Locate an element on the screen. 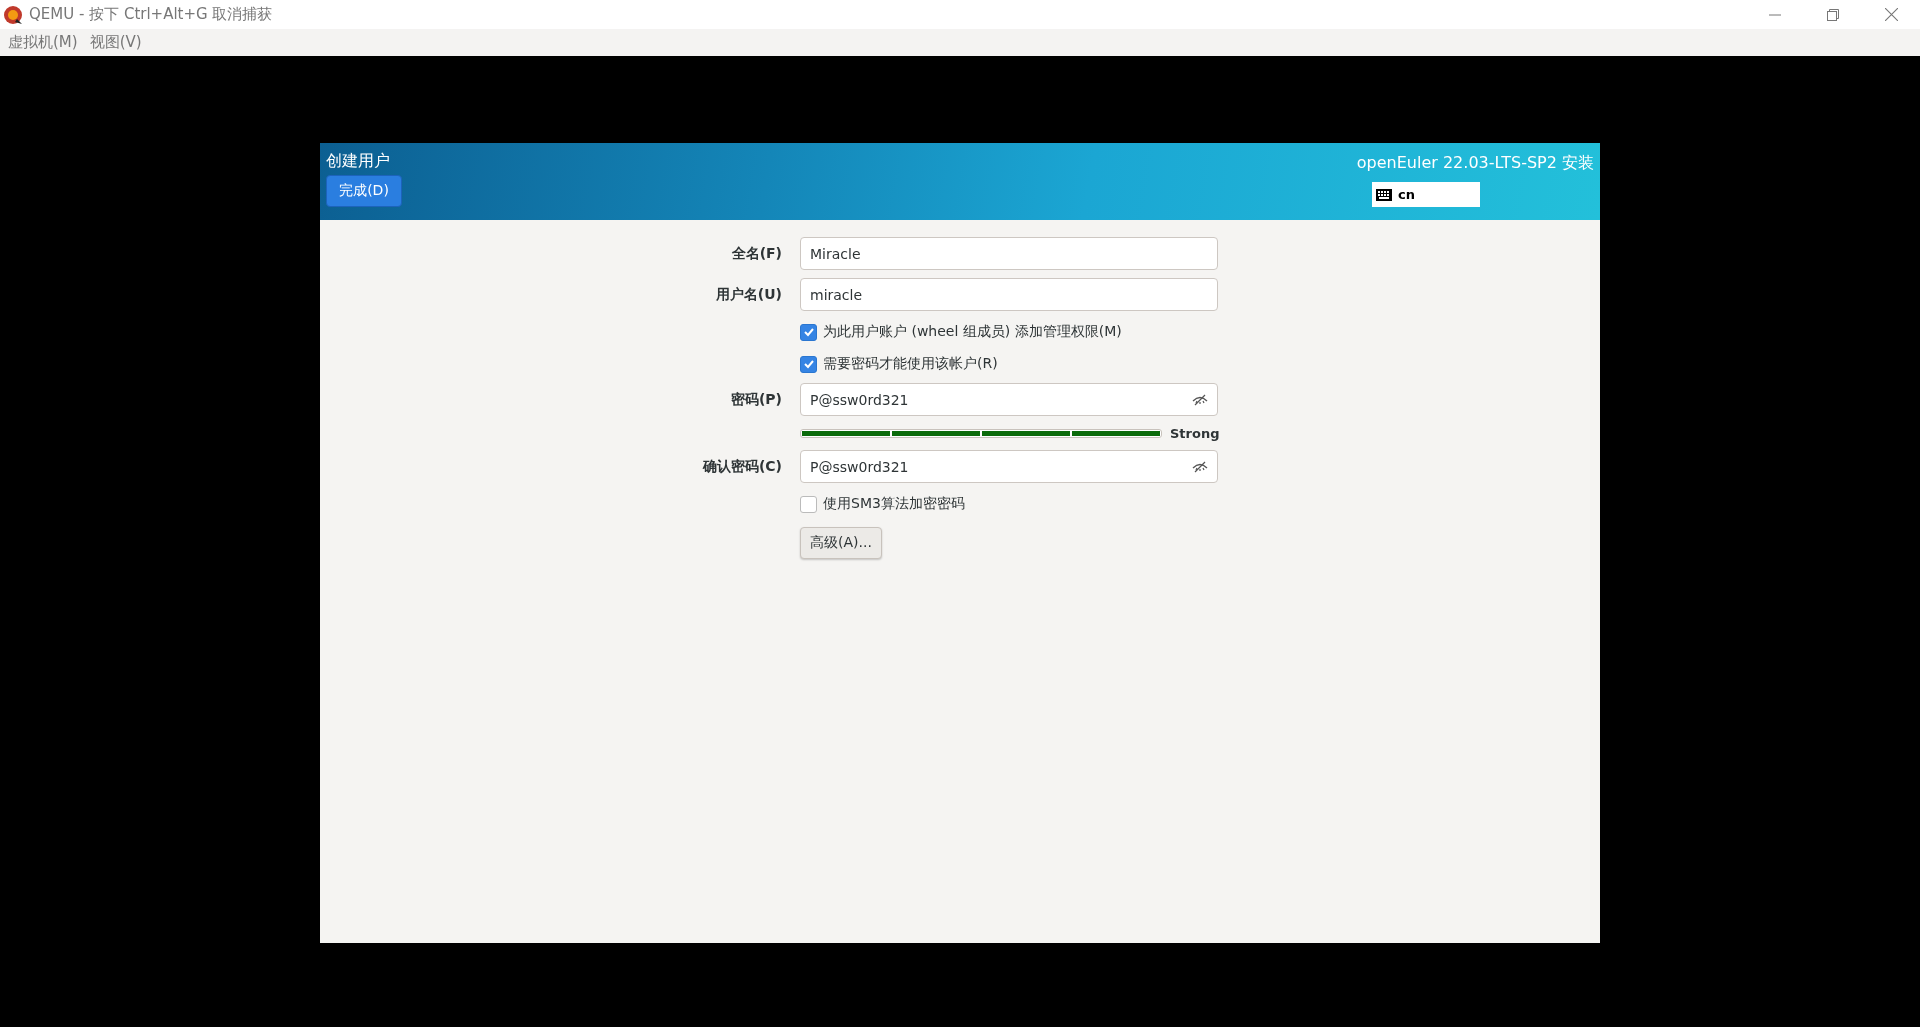  field-label: 全名(F) is located at coordinates (756, 253).